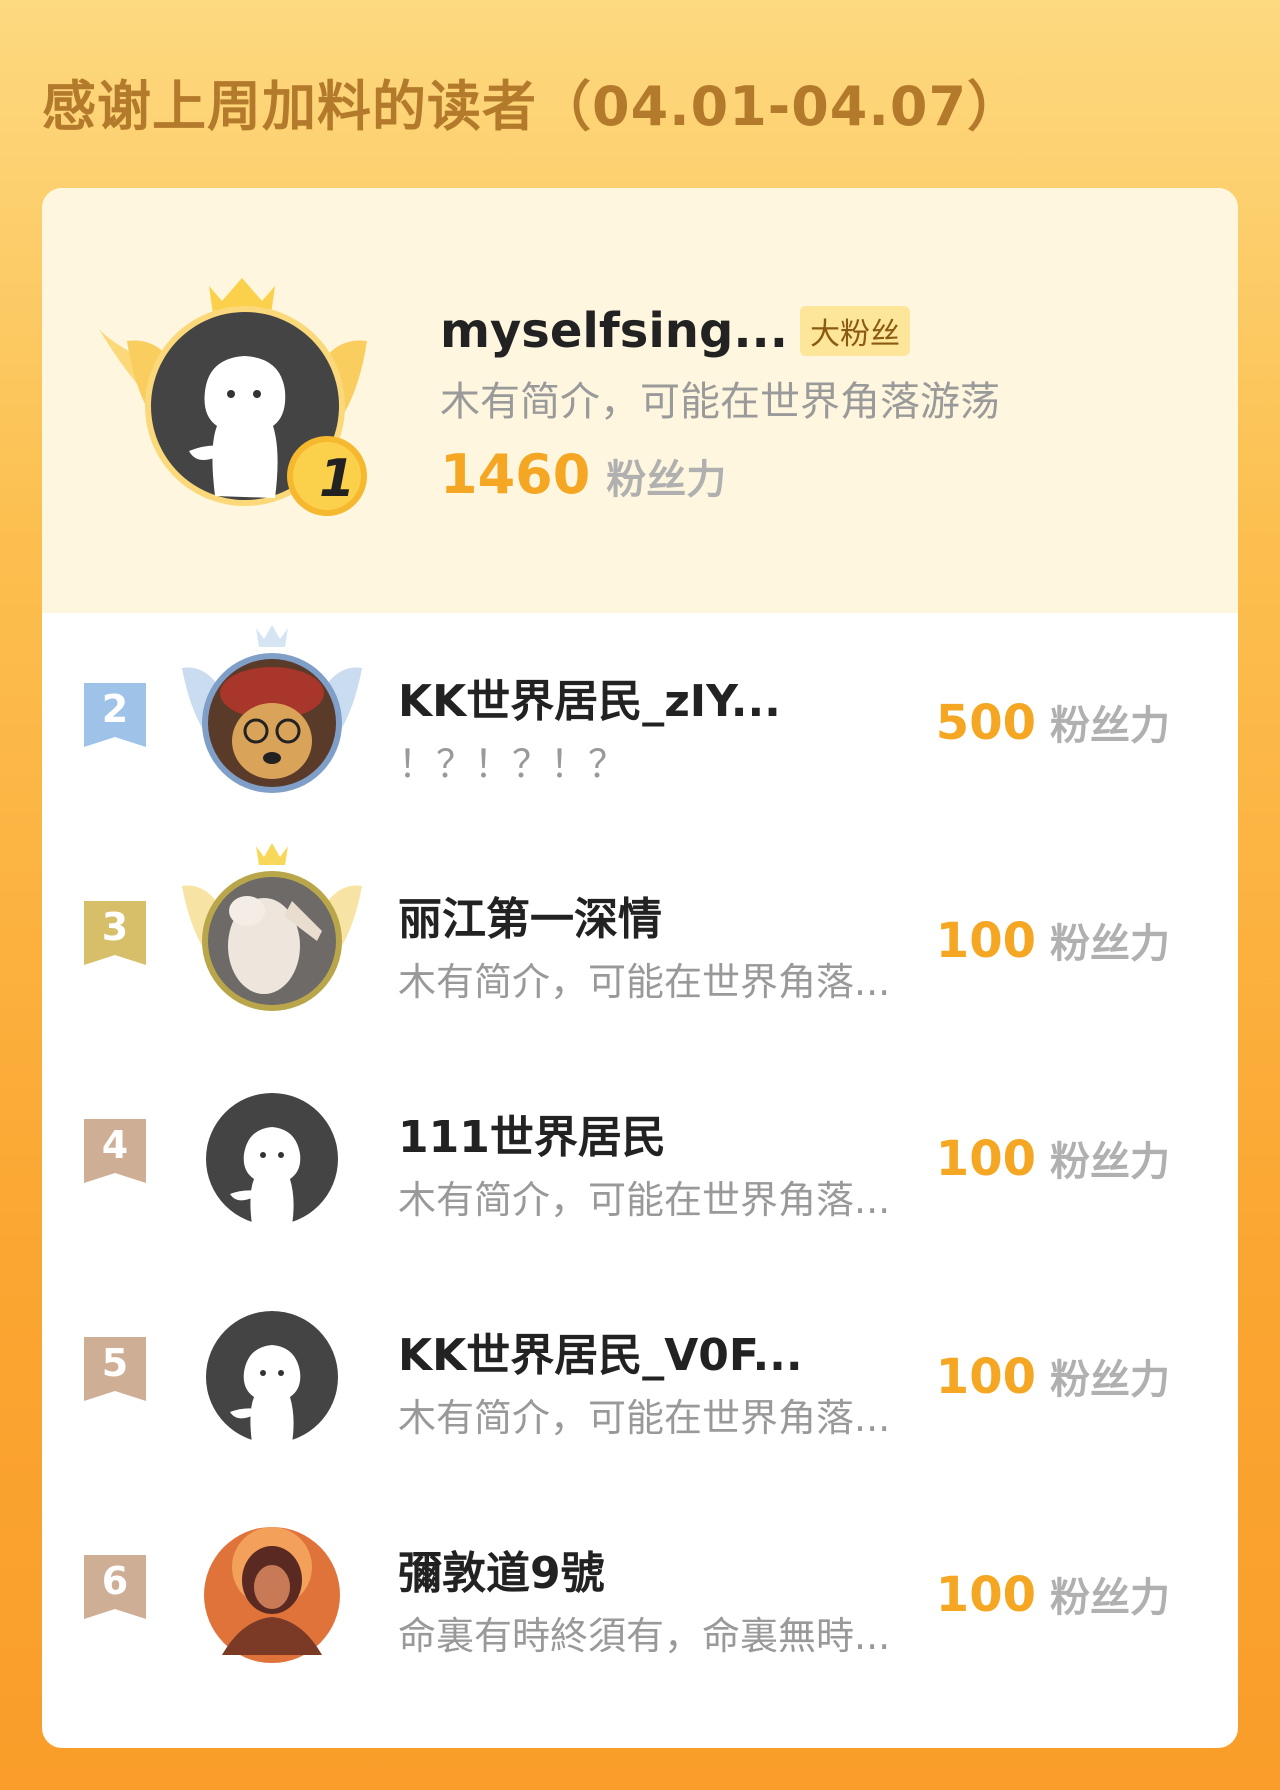  What do you see at coordinates (678, 915) in the screenshot?
I see `reader-name: 丽江第一深情` at bounding box center [678, 915].